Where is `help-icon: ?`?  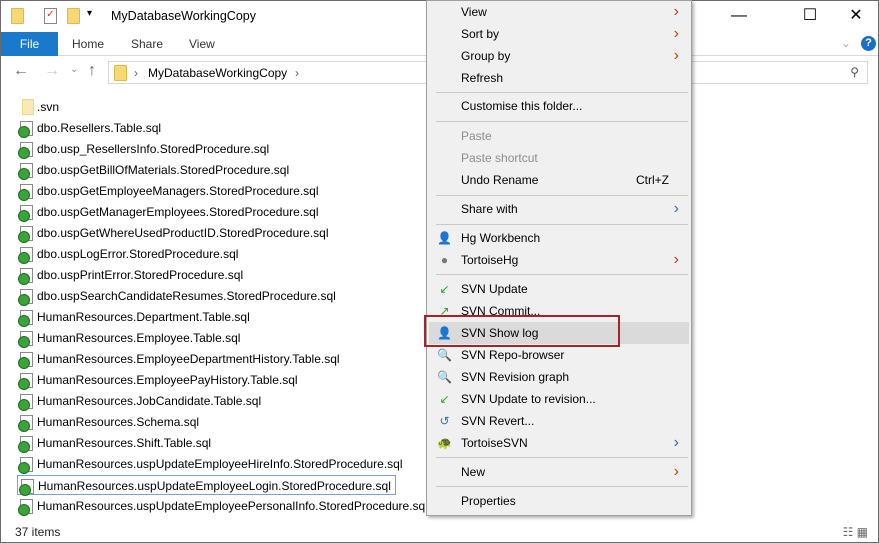
help-icon: ? is located at coordinates (868, 43).